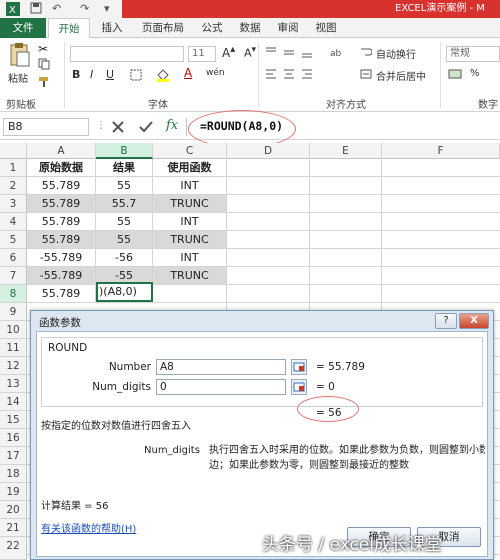 This screenshot has height=560, width=500. I want to click on merge-center-button: 合并后居中, so click(401, 75).